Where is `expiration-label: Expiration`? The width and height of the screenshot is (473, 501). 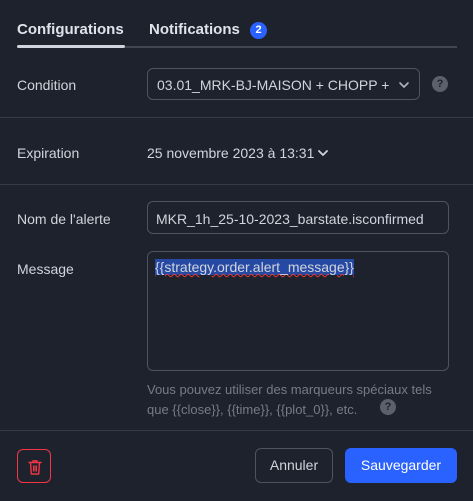
expiration-label: Expiration is located at coordinates (48, 153).